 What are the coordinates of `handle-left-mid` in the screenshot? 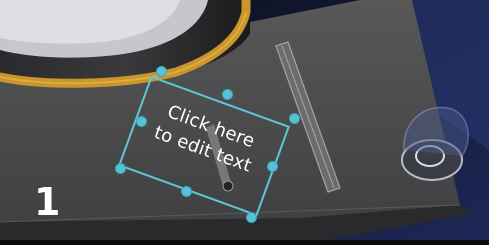 It's located at (141, 121).